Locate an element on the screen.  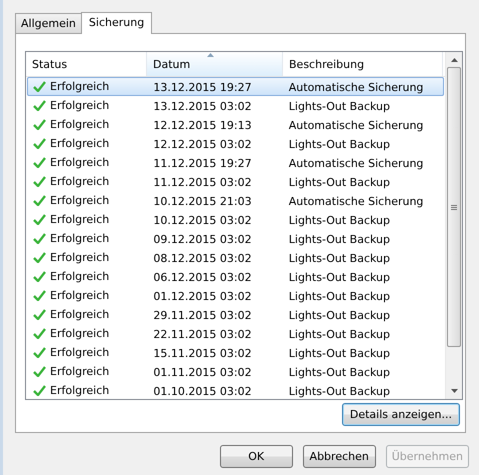
scrollbar is located at coordinates (453, 225).